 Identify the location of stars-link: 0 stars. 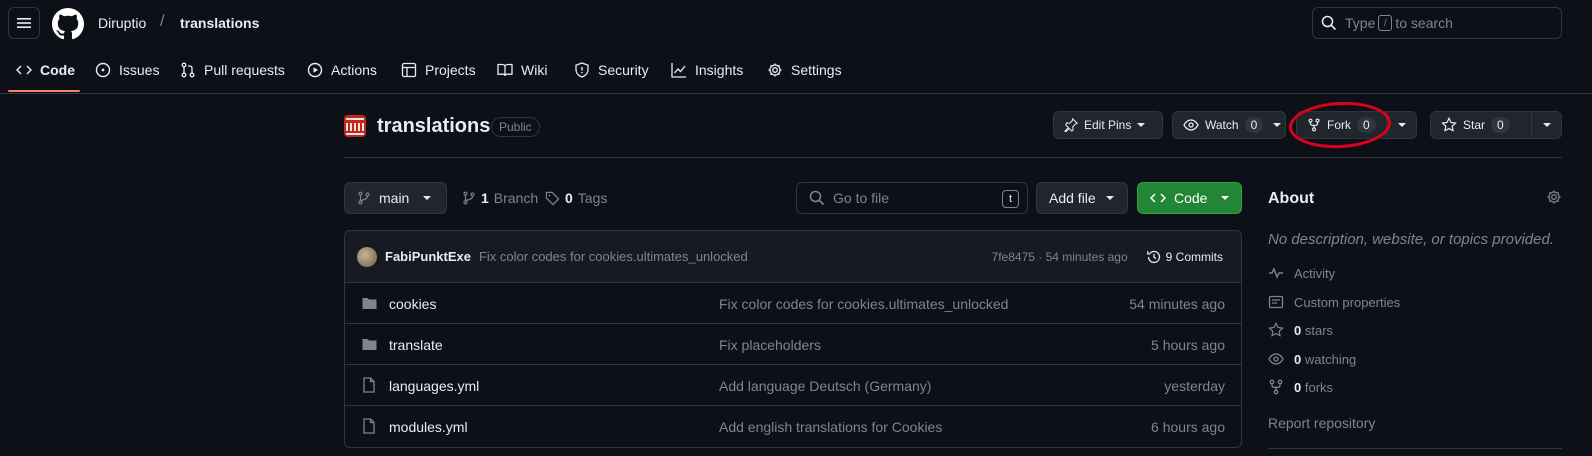
(1300, 330).